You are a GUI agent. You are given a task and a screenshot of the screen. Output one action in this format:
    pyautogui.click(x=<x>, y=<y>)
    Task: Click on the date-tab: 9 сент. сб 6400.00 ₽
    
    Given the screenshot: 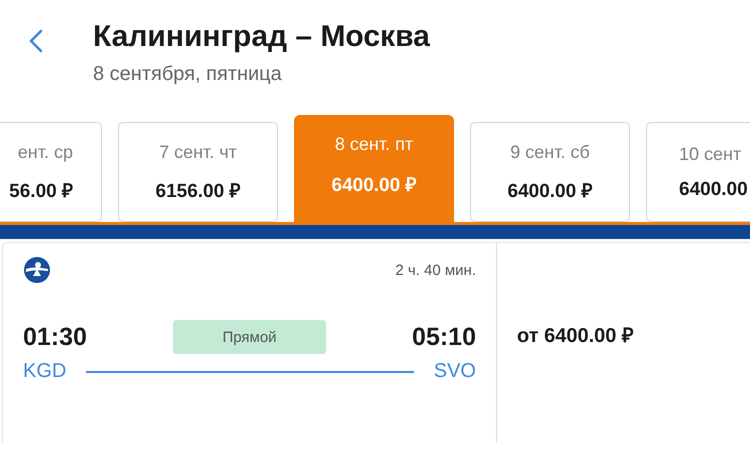 What is the action you would take?
    pyautogui.click(x=550, y=172)
    